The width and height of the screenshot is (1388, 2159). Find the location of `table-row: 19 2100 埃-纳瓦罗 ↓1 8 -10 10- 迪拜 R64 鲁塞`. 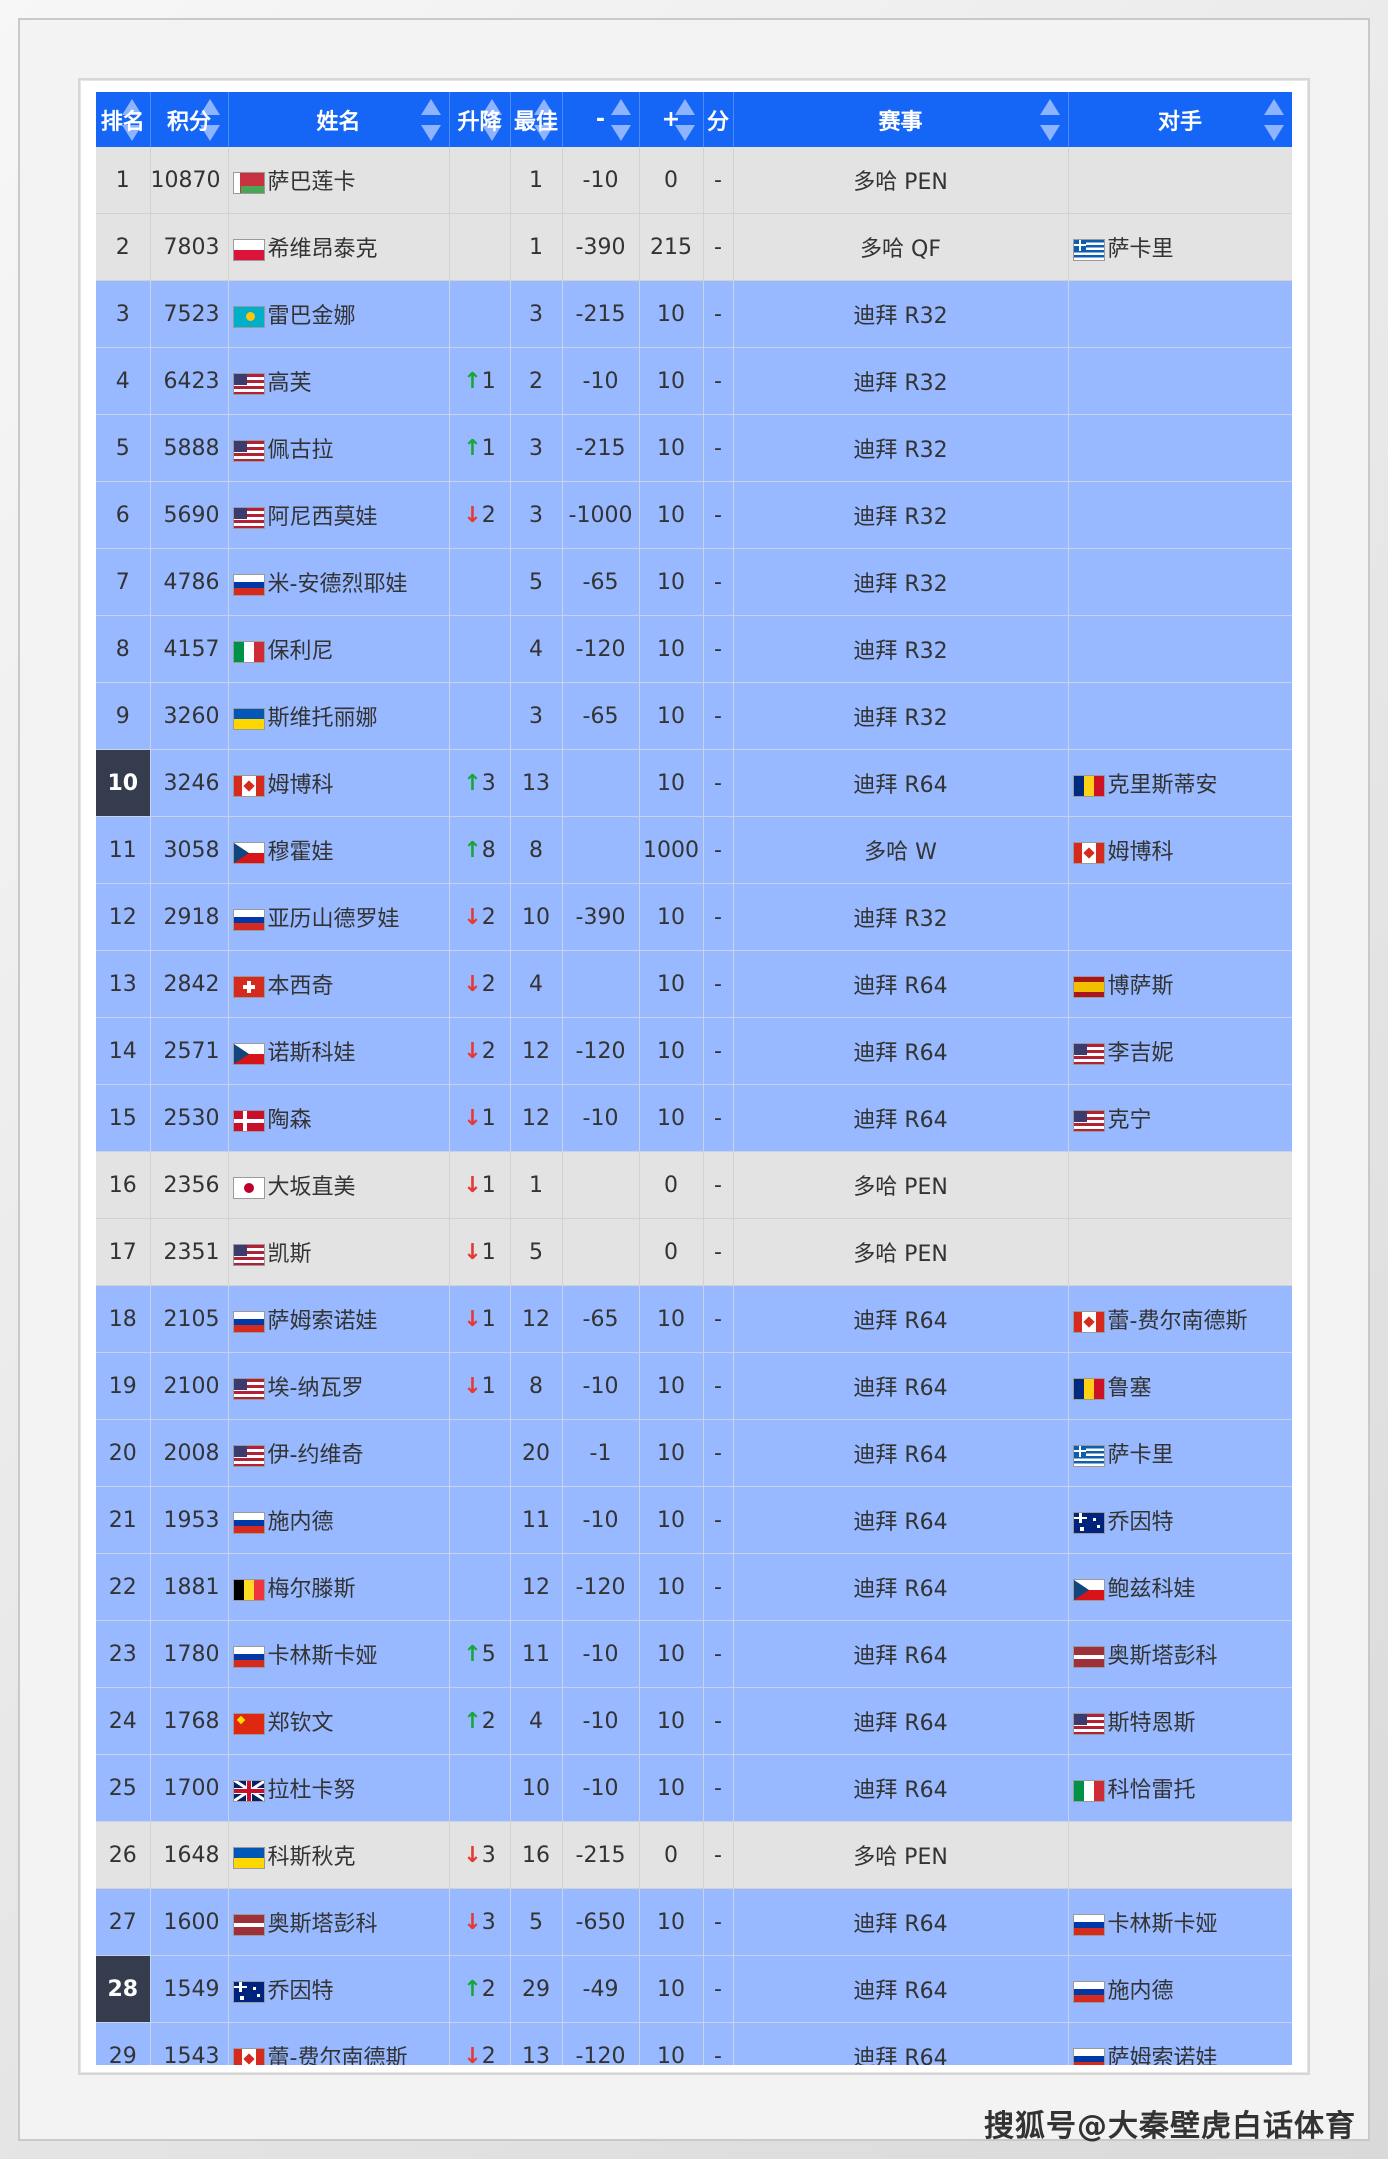

table-row: 19 2100 埃-纳瓦罗 ↓1 8 -10 10- 迪拜 R64 鲁塞 is located at coordinates (694, 1386).